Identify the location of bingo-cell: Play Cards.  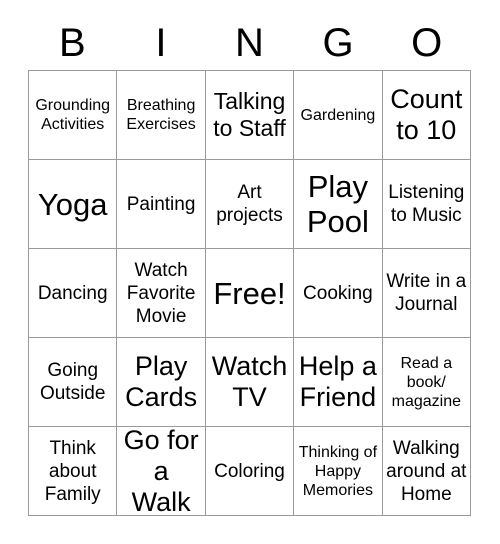
(161, 382).